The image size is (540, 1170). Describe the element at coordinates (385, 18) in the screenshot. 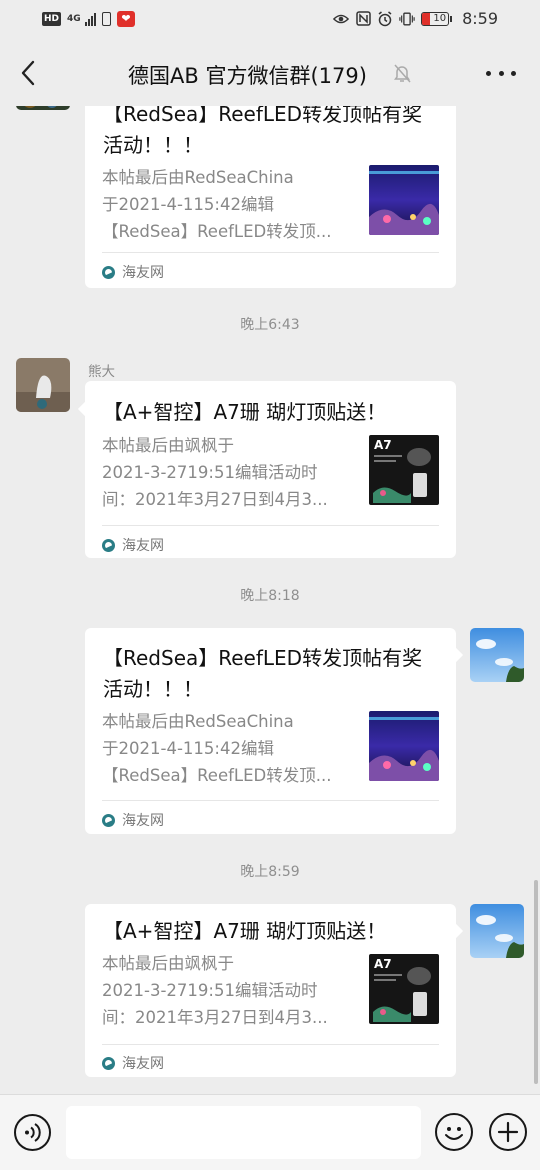

I see `alarm-icon` at that location.